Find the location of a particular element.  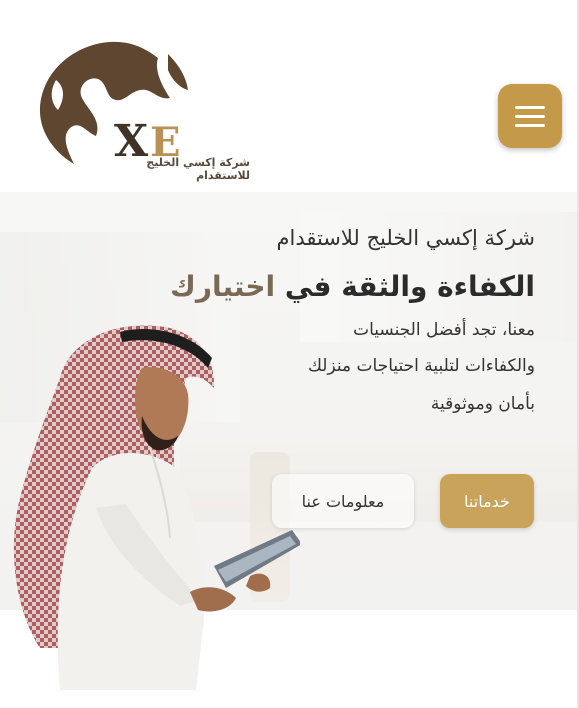

headline-accent: اختيارك is located at coordinates (223, 286).